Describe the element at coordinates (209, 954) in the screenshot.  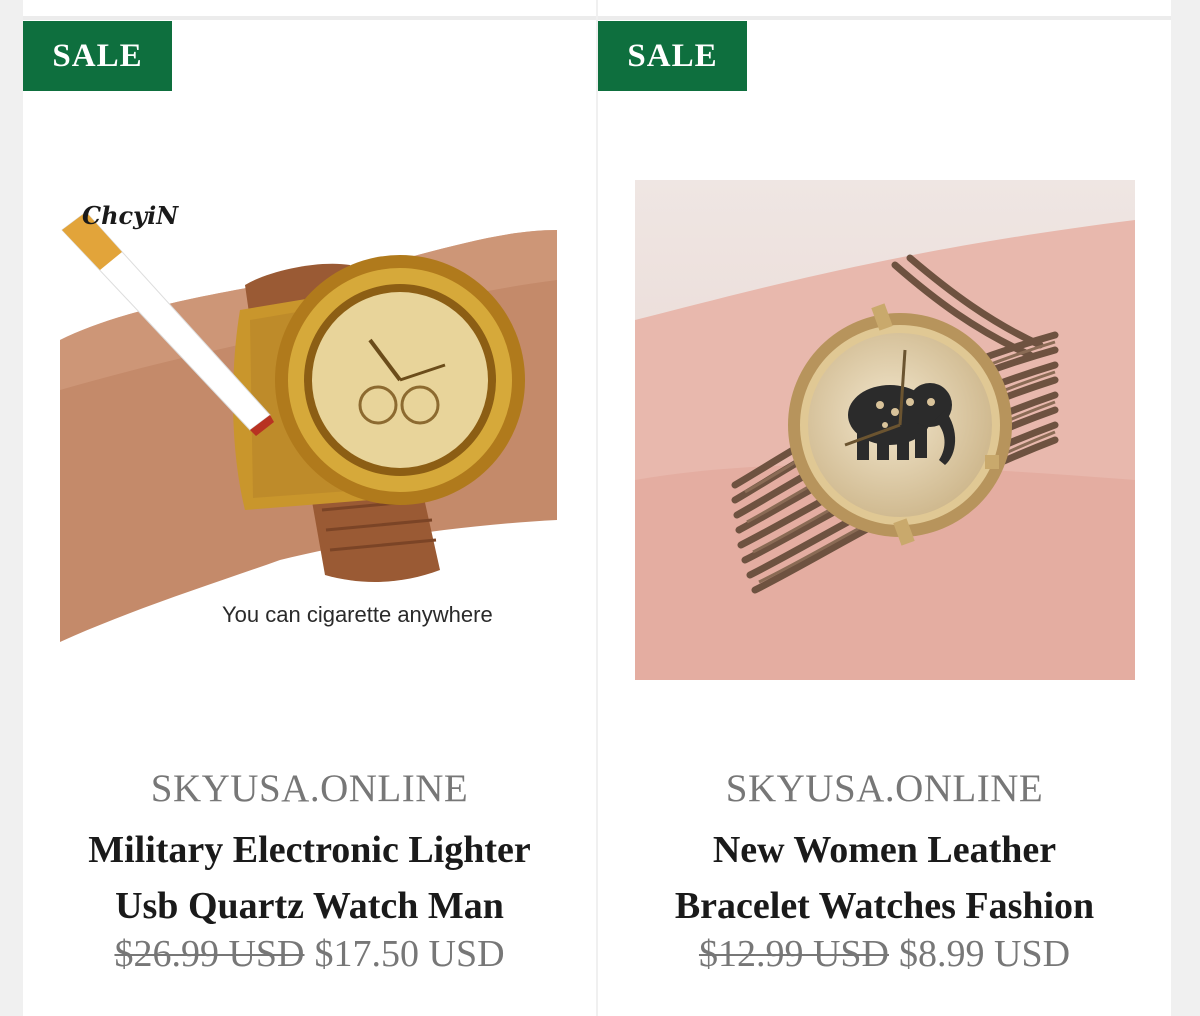
I see `original-price: $26.99 USD` at that location.